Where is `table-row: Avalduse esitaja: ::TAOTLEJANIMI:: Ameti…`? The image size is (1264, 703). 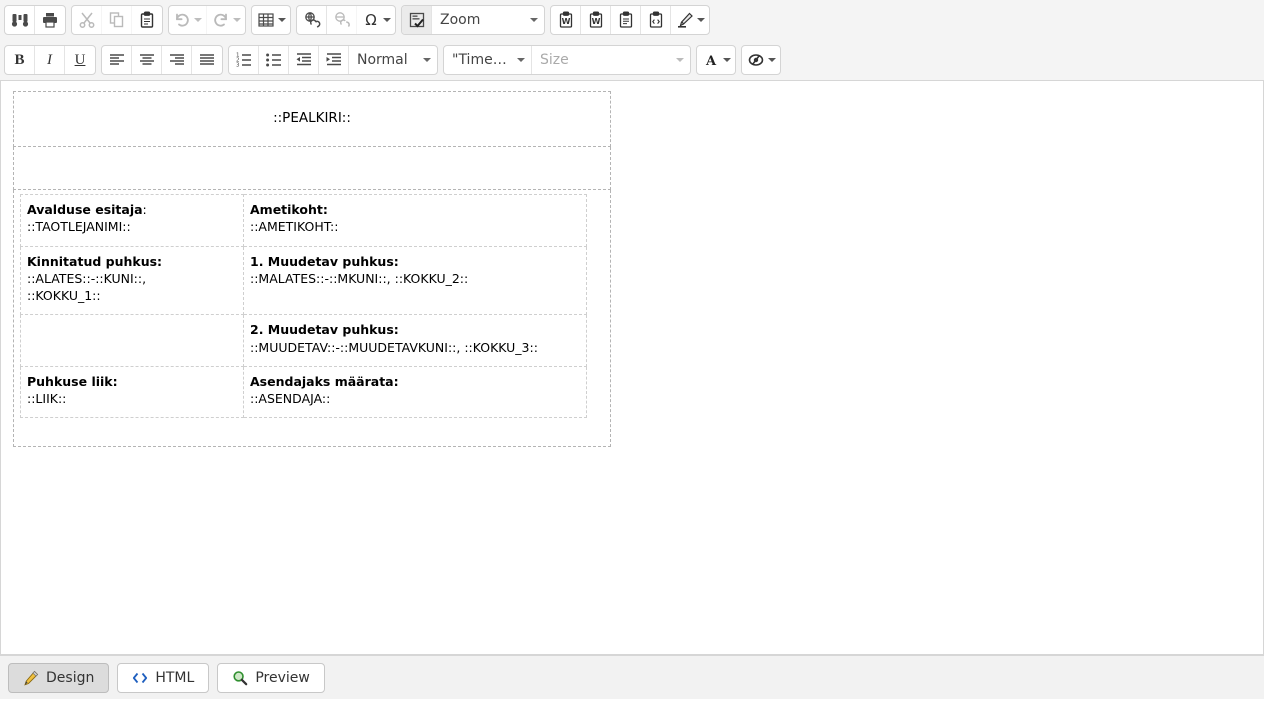 table-row: Avalduse esitaja: ::TAOTLEJANIMI:: Ameti… is located at coordinates (303, 220).